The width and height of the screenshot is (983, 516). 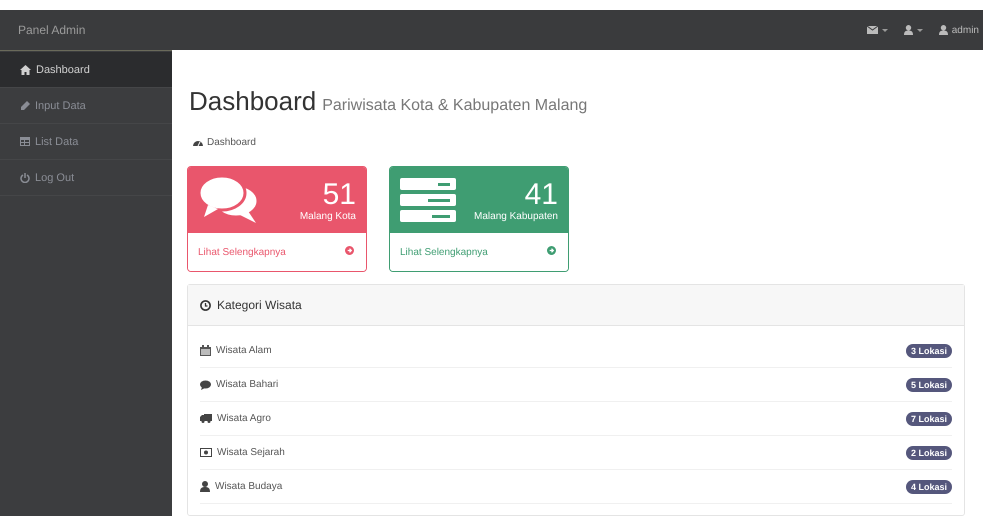 I want to click on speech-bubble-icon, so click(x=205, y=385).